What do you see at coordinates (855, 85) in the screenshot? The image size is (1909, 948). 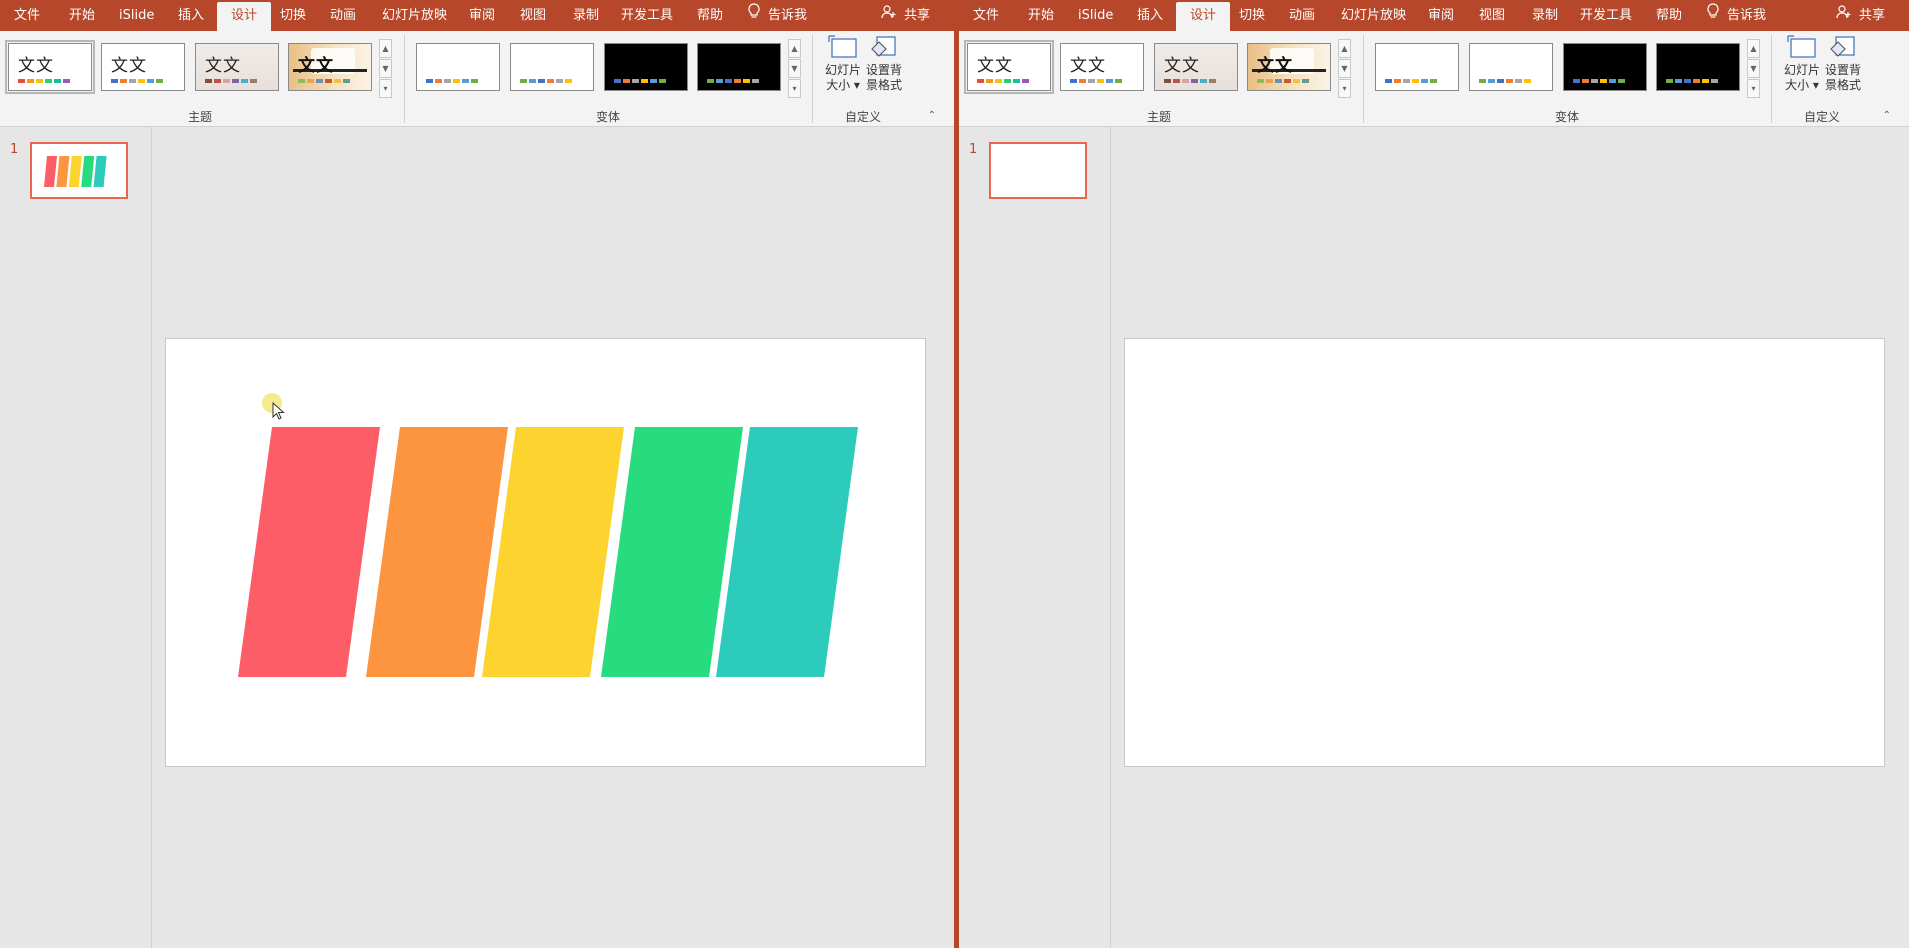 I see `chevron-down-icon: ▾` at bounding box center [855, 85].